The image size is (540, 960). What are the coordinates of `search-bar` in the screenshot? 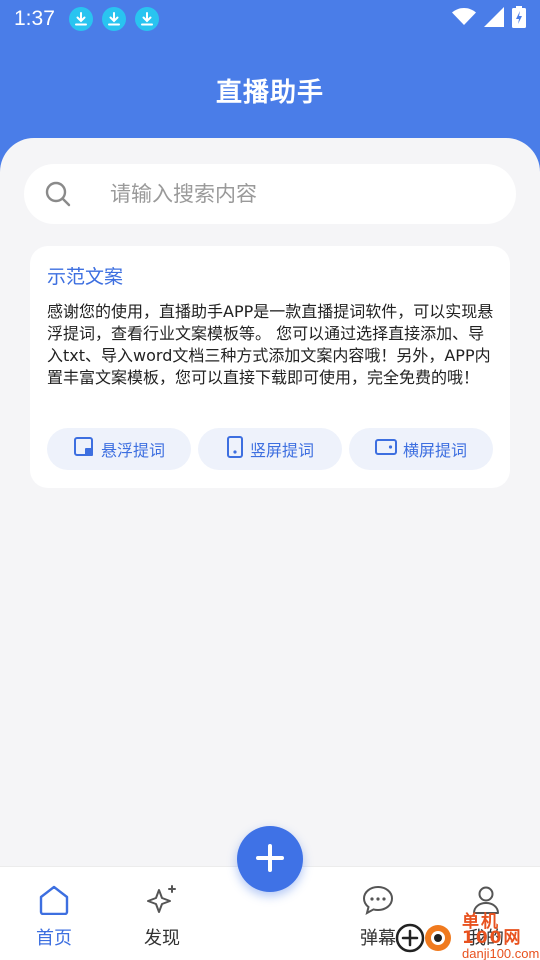 It's located at (270, 194).